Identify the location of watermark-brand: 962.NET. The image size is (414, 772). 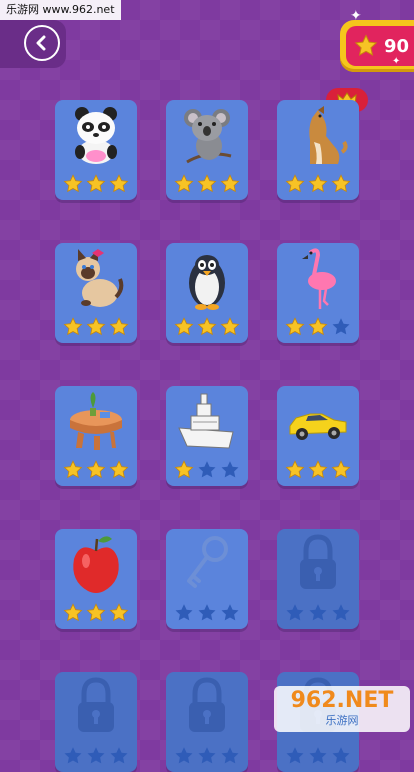
(342, 700).